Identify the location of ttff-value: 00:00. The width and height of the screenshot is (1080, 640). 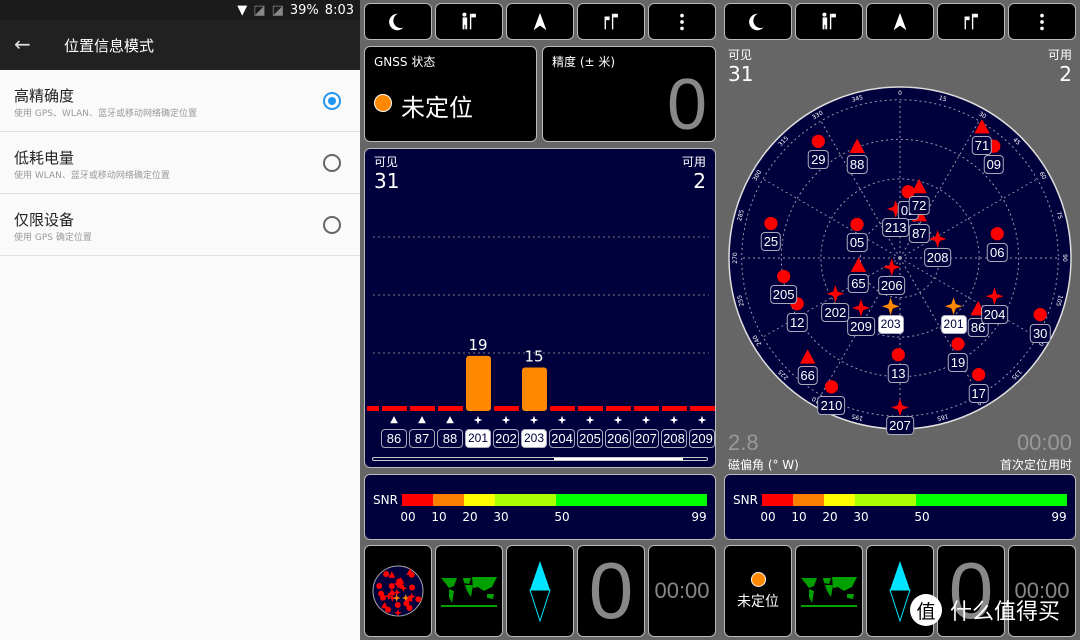
(1044, 442).